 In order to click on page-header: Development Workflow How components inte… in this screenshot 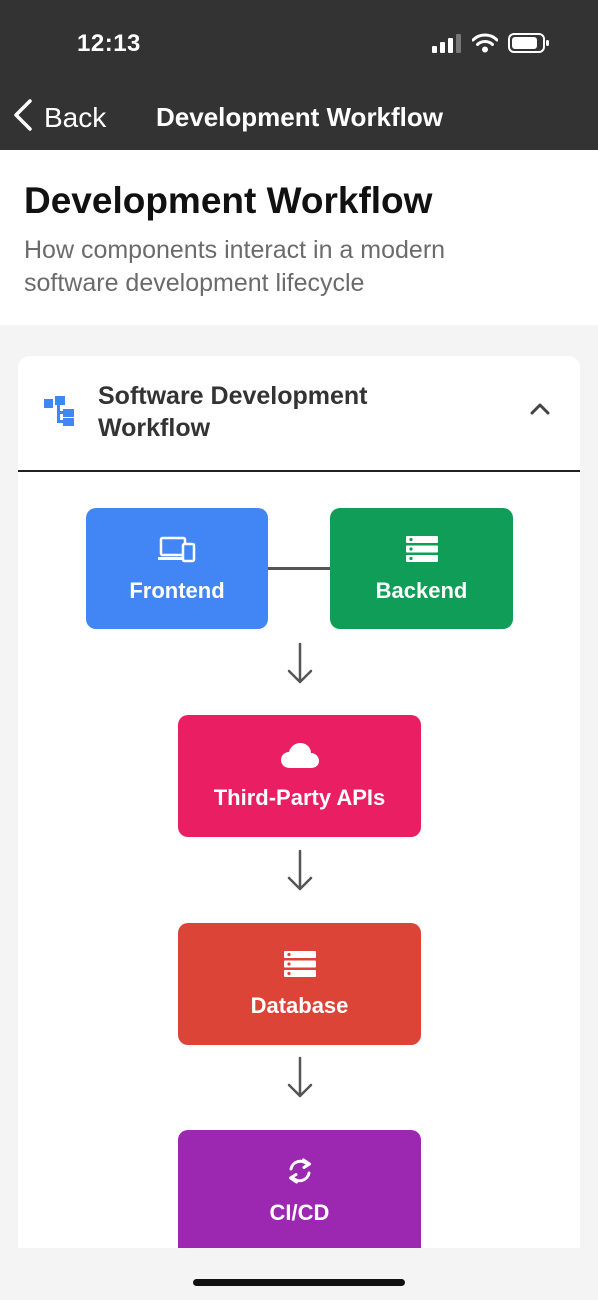, I will do `click(299, 237)`.